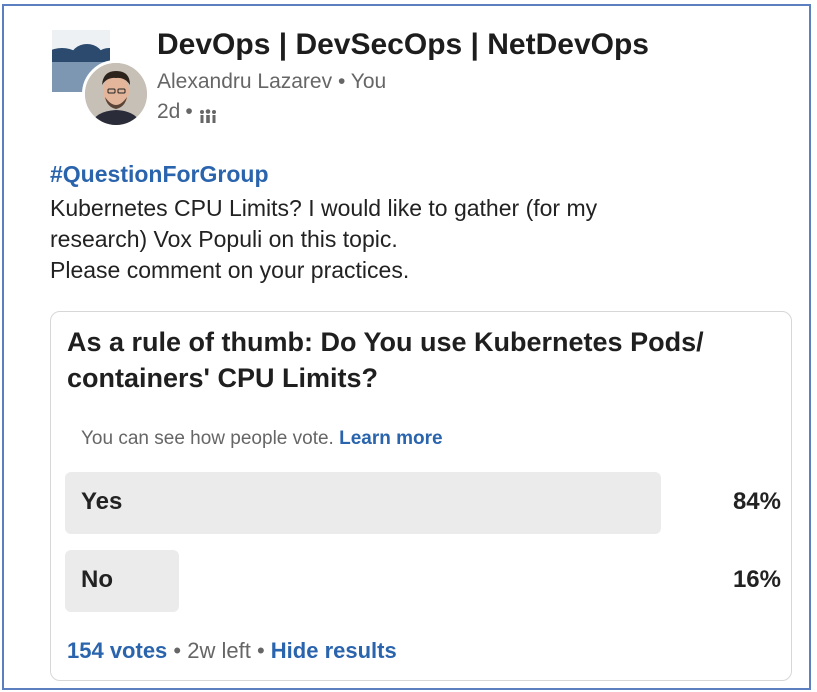 This screenshot has width=817, height=692. I want to click on avatar-image, so click(116, 94).